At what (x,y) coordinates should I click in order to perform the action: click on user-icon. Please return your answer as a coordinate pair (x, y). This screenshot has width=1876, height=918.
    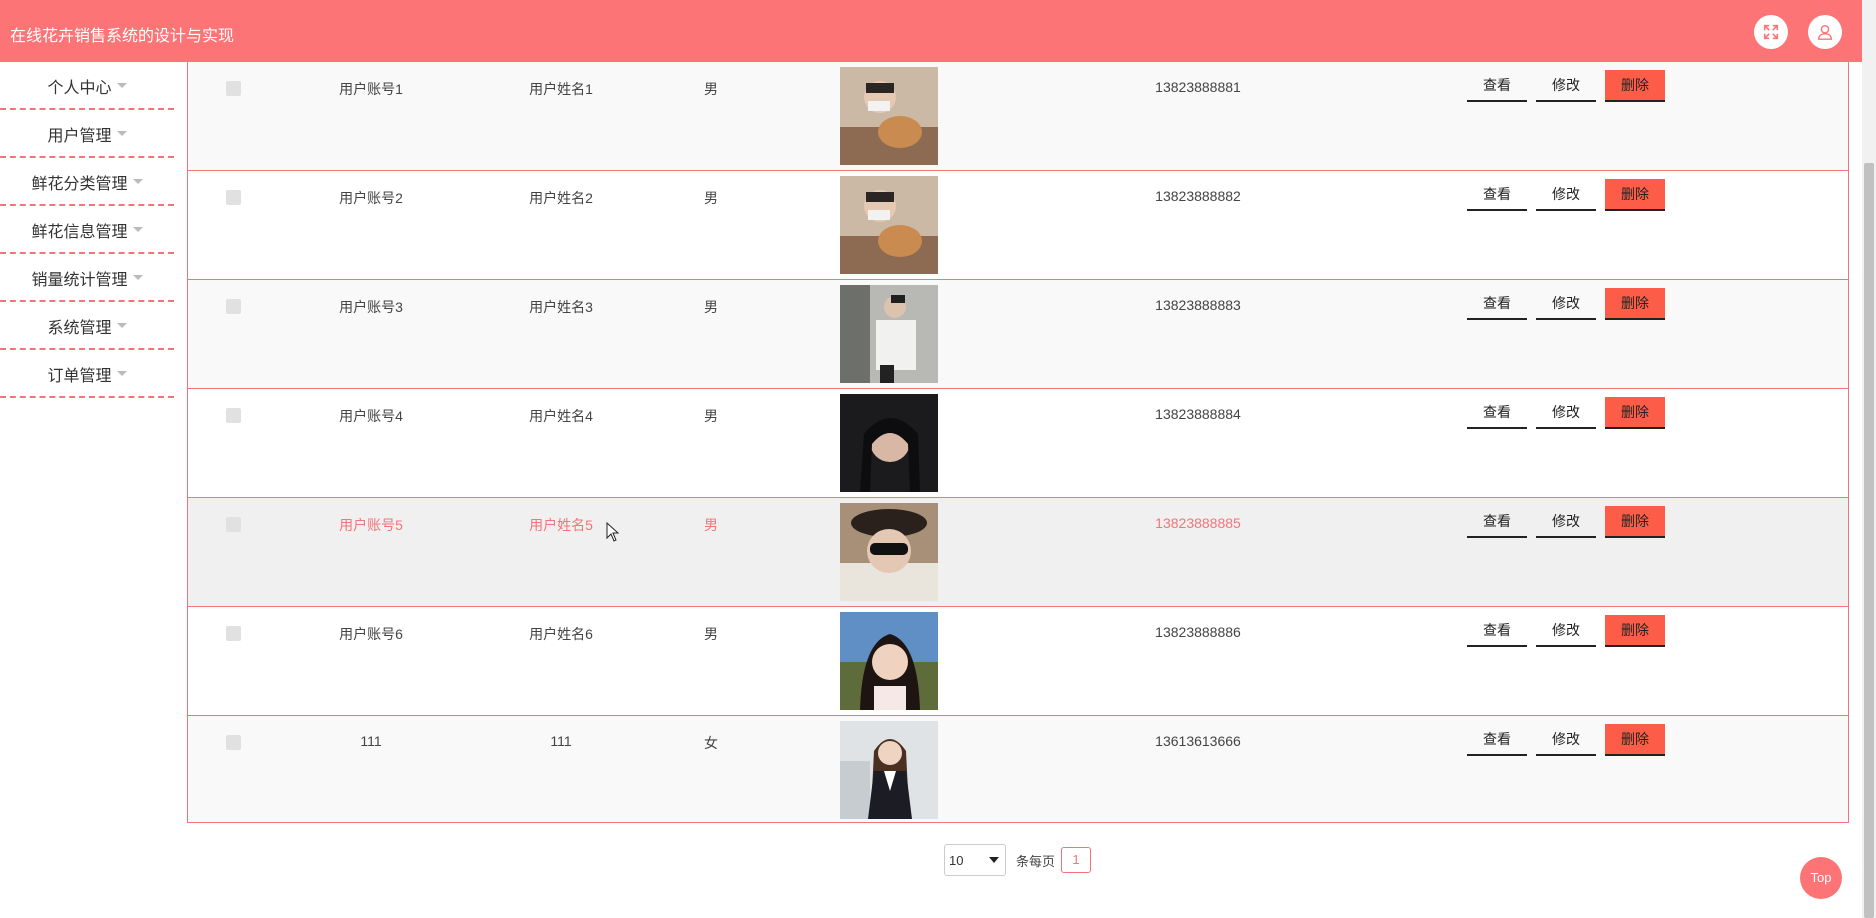
    Looking at the image, I should click on (1825, 32).